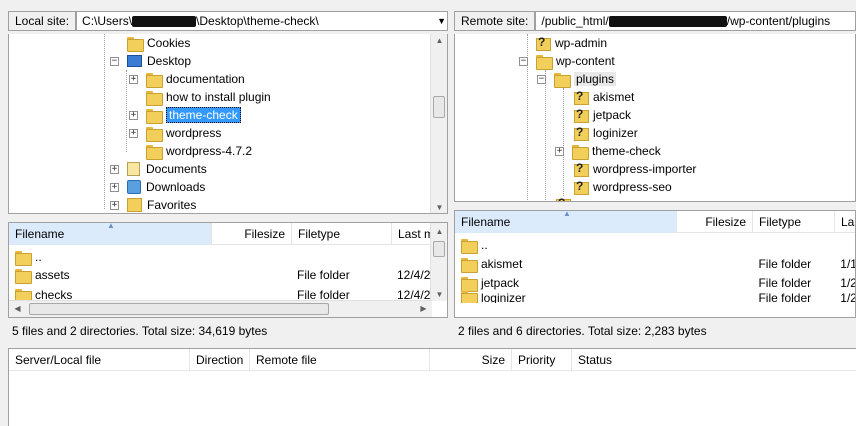 The image size is (856, 426). I want to click on local-path-dropdown-icon: ▼, so click(441, 21).